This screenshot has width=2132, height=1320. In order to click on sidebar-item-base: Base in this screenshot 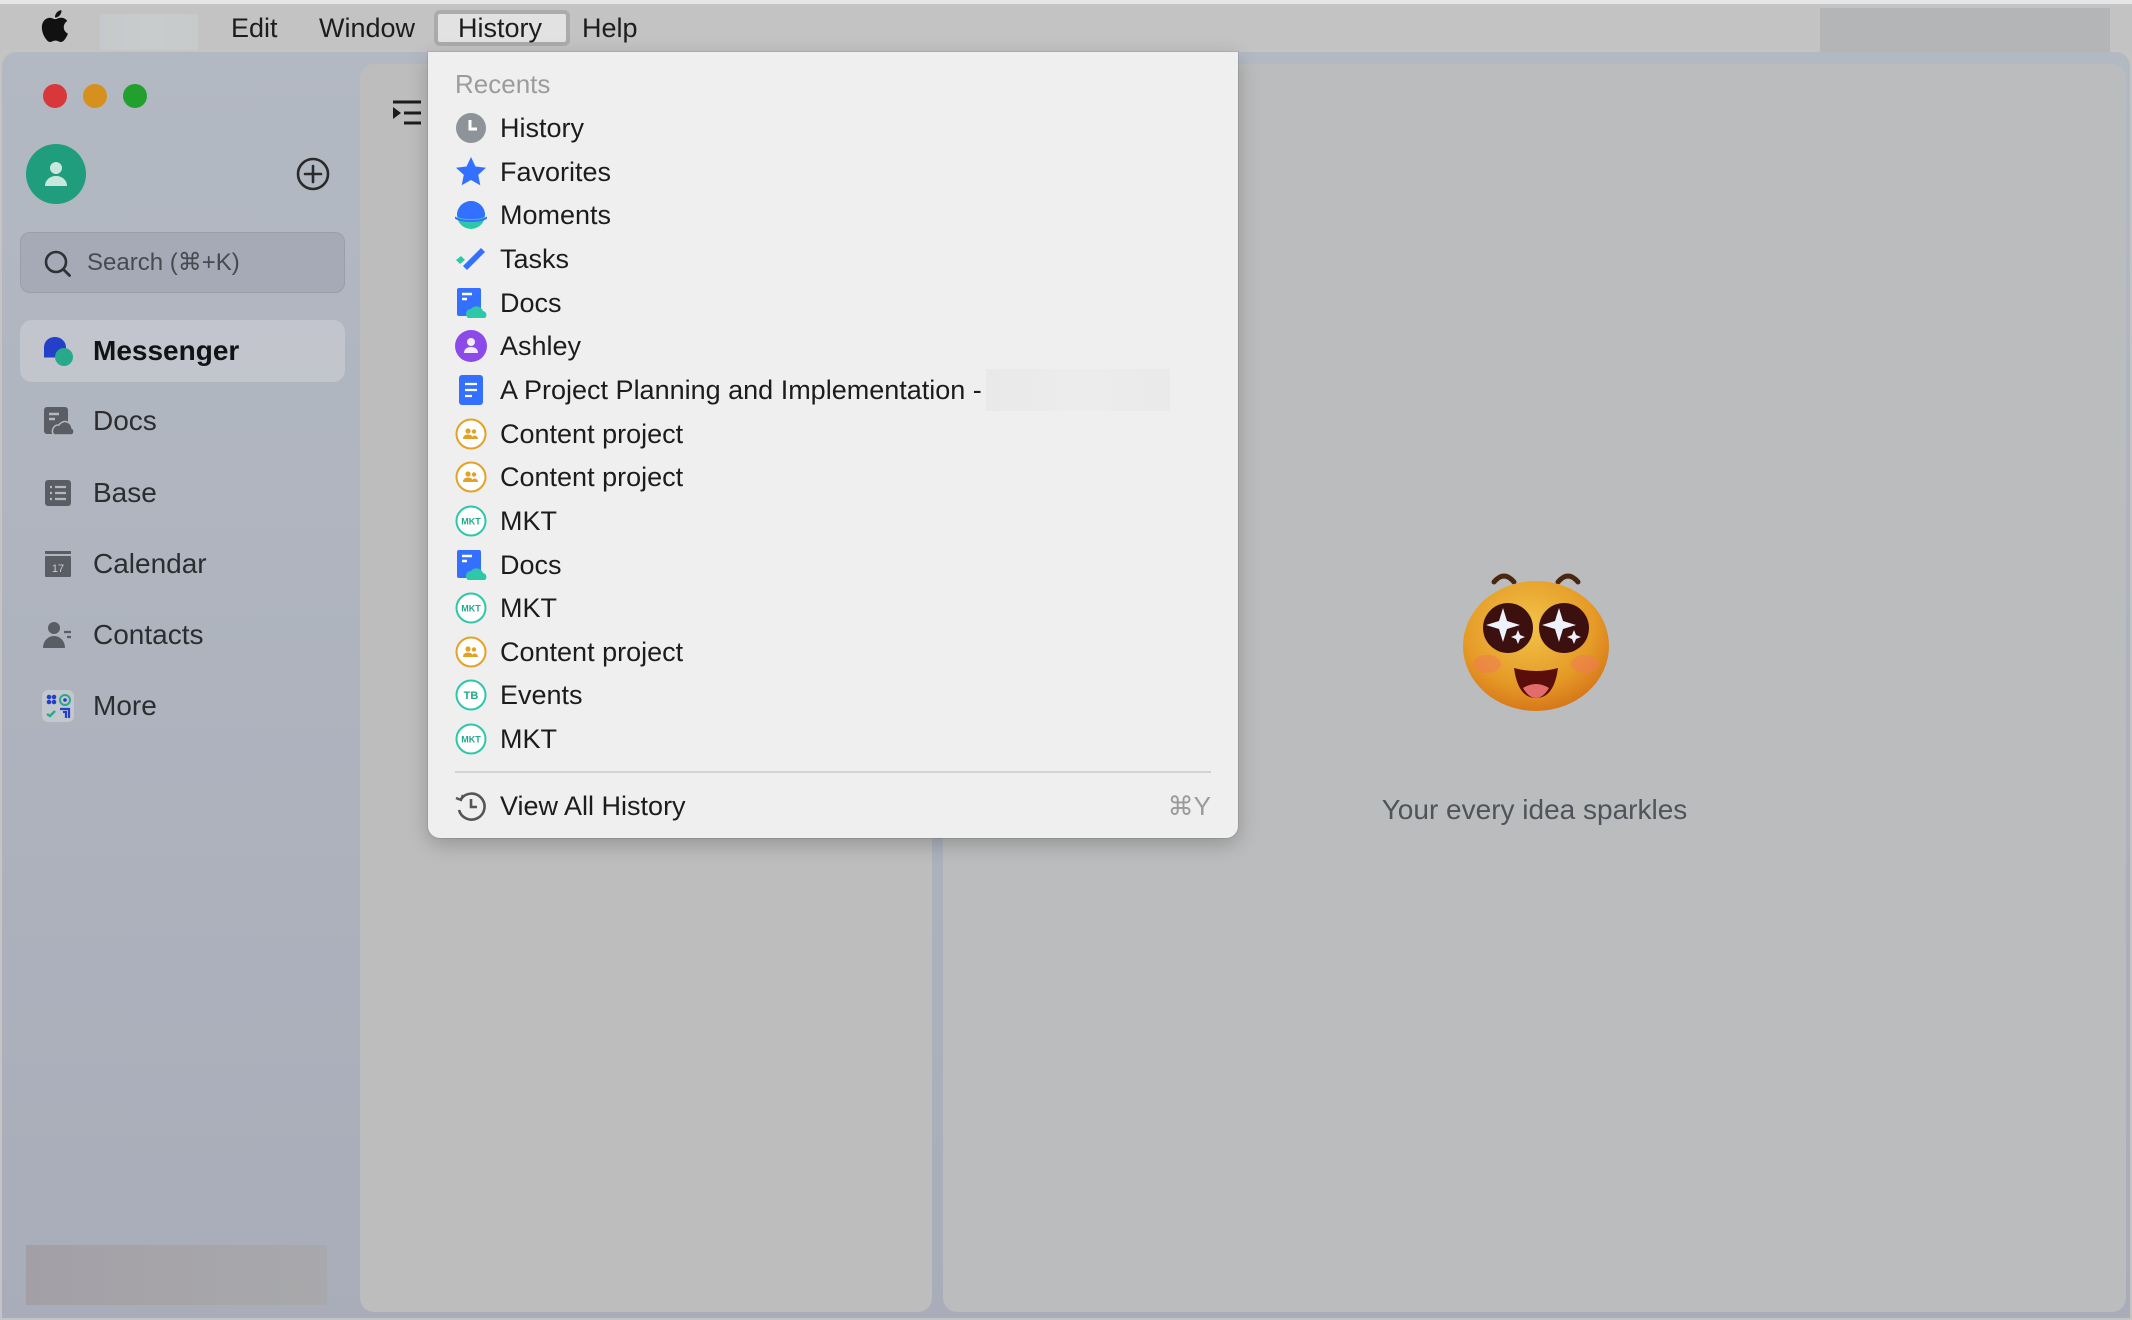, I will do `click(182, 493)`.